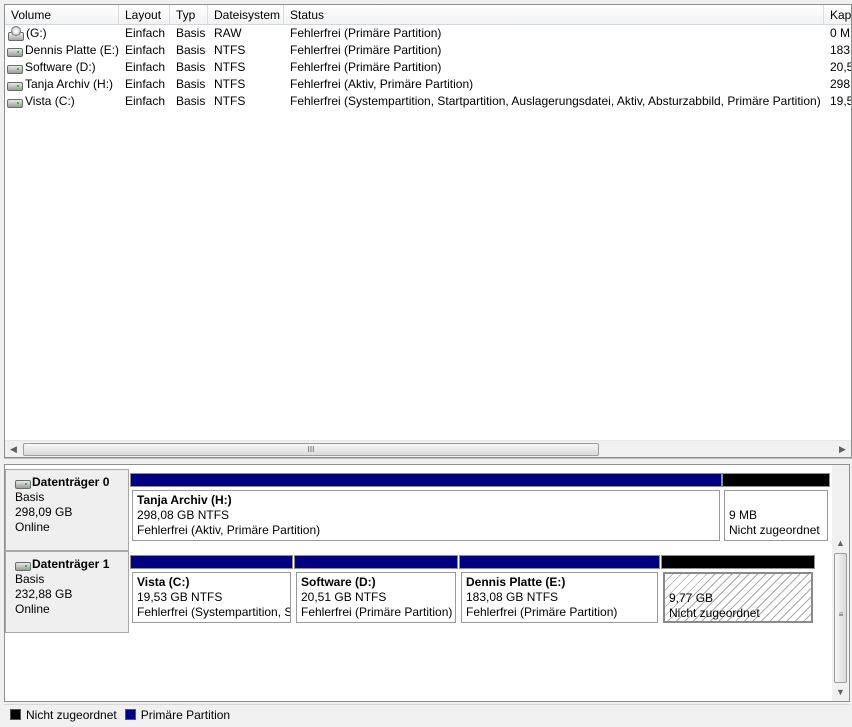 The height and width of the screenshot is (727, 852). I want to click on horizontal-scrollbar: ◀ III ▶, so click(428, 448).